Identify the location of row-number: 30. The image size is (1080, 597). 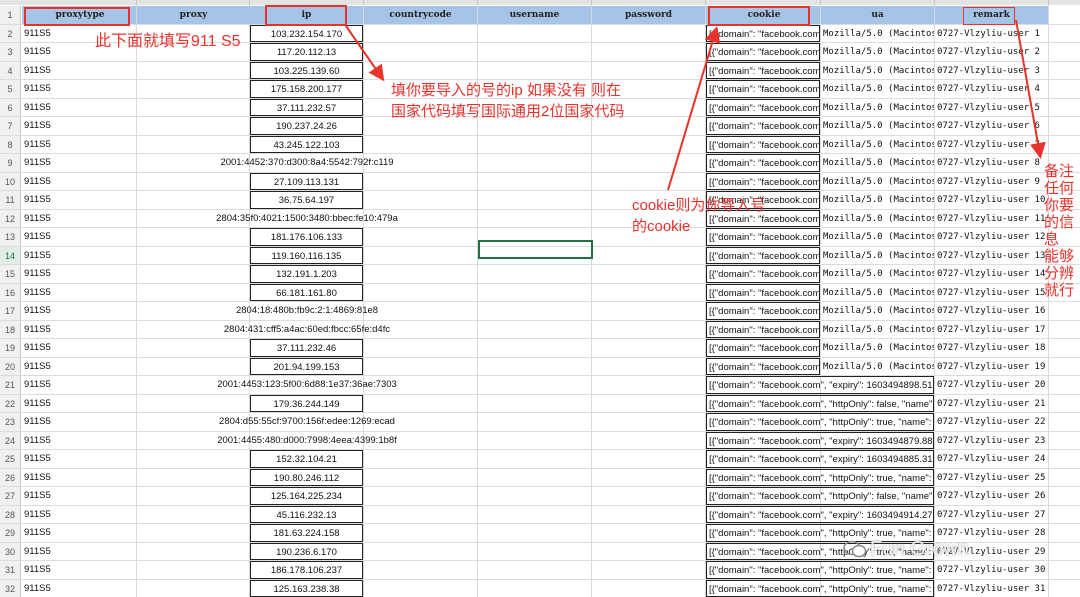
(10, 551).